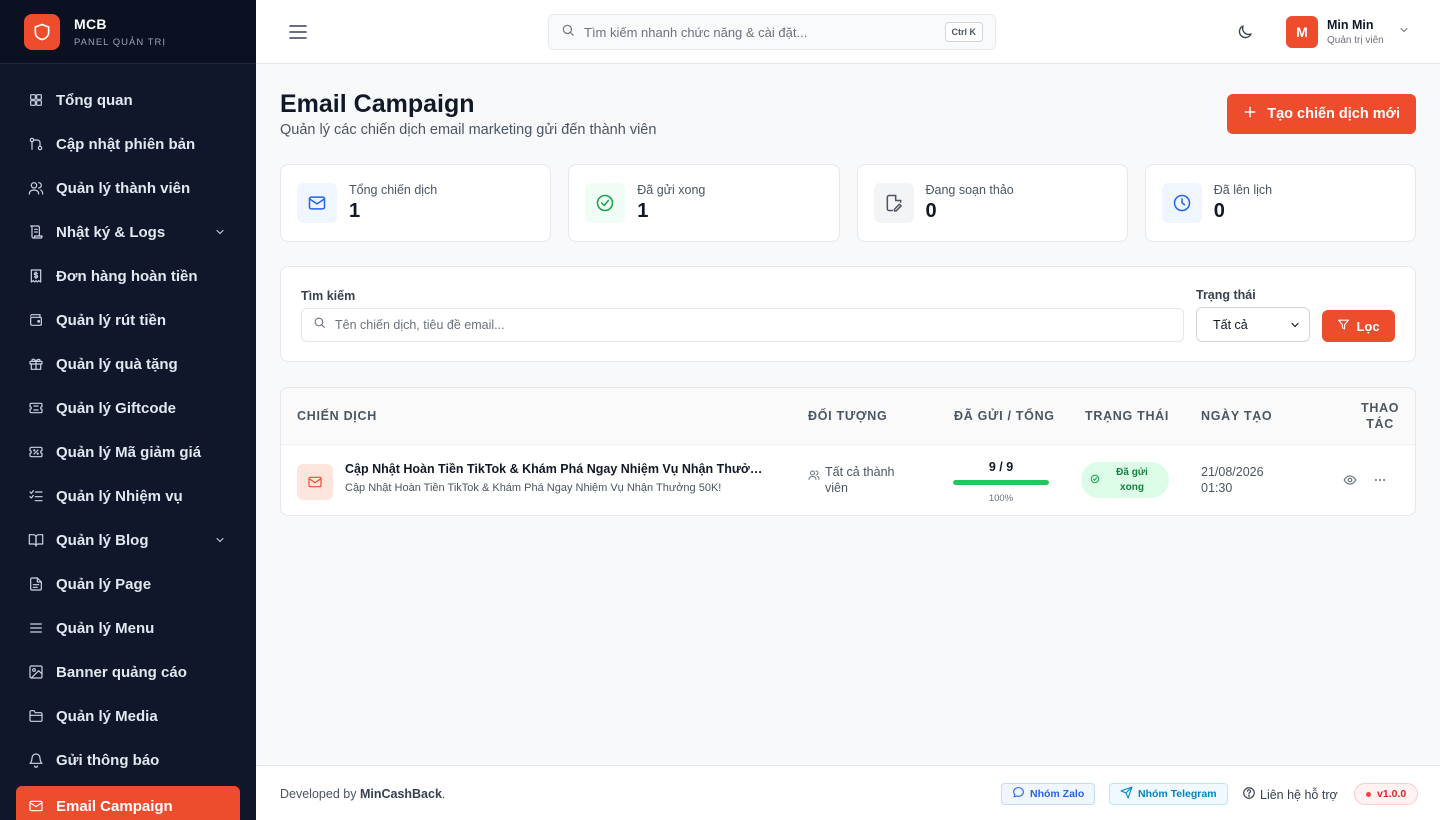  Describe the element at coordinates (1290, 794) in the screenshot. I see `support-link: Liên hệ hỗ trợ` at that location.